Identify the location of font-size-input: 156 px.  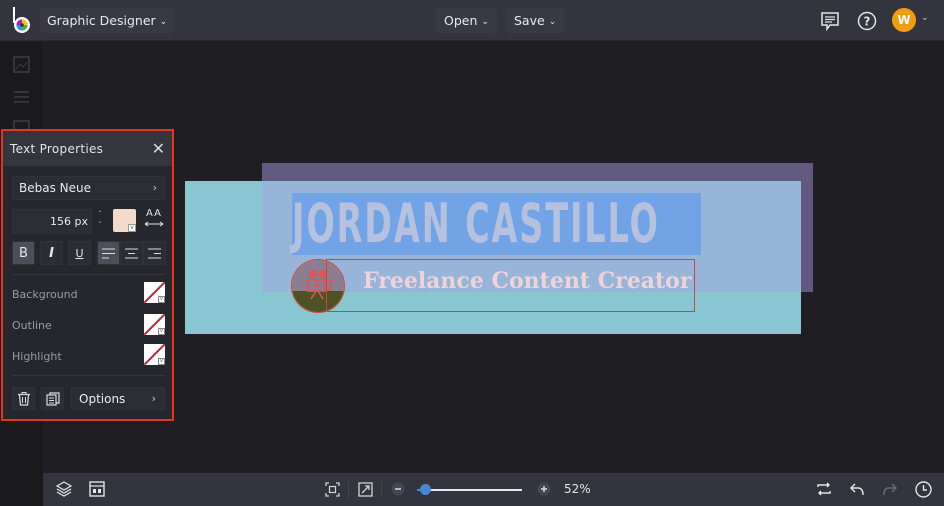
(52, 221).